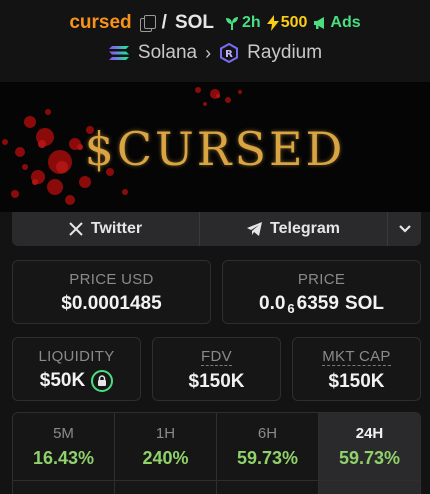  Describe the element at coordinates (356, 369) in the screenshot. I see `mkt-cap-card: MKT CAP $150K` at that location.